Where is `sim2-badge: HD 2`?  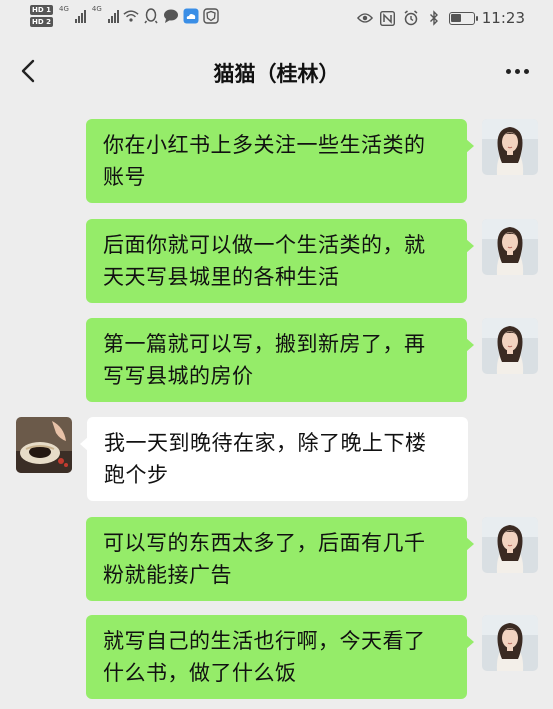
sim2-badge: HD 2 is located at coordinates (41, 22).